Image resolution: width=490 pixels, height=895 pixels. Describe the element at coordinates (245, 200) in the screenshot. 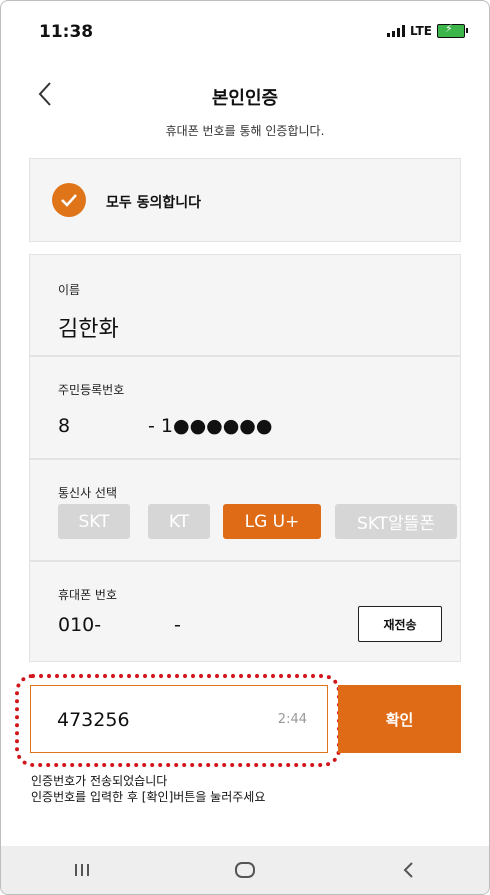

I see `agree-all-row: 모두 동의합니다` at that location.